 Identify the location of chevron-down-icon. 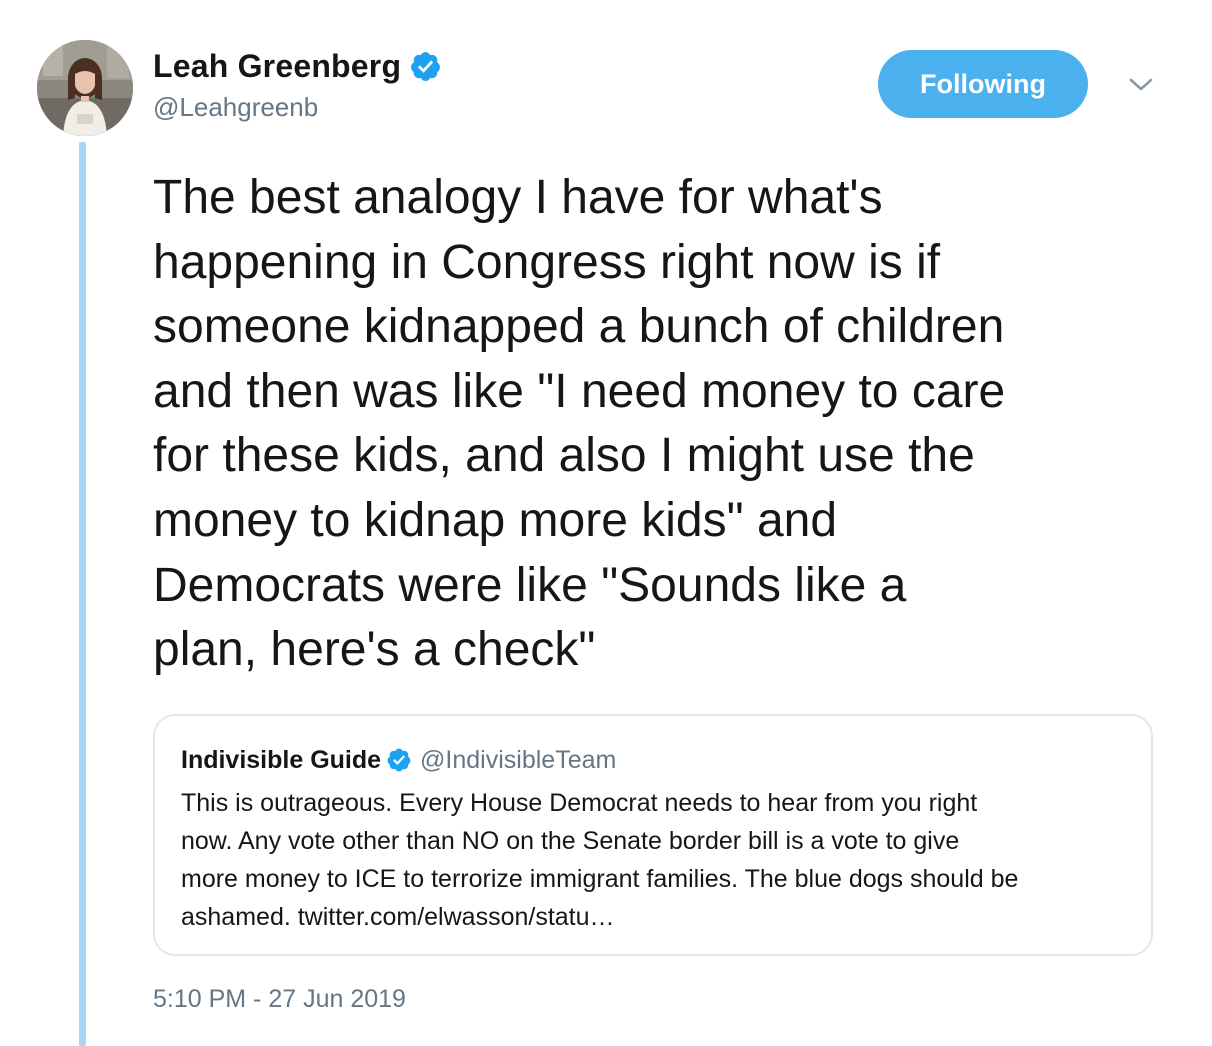
(1141, 84).